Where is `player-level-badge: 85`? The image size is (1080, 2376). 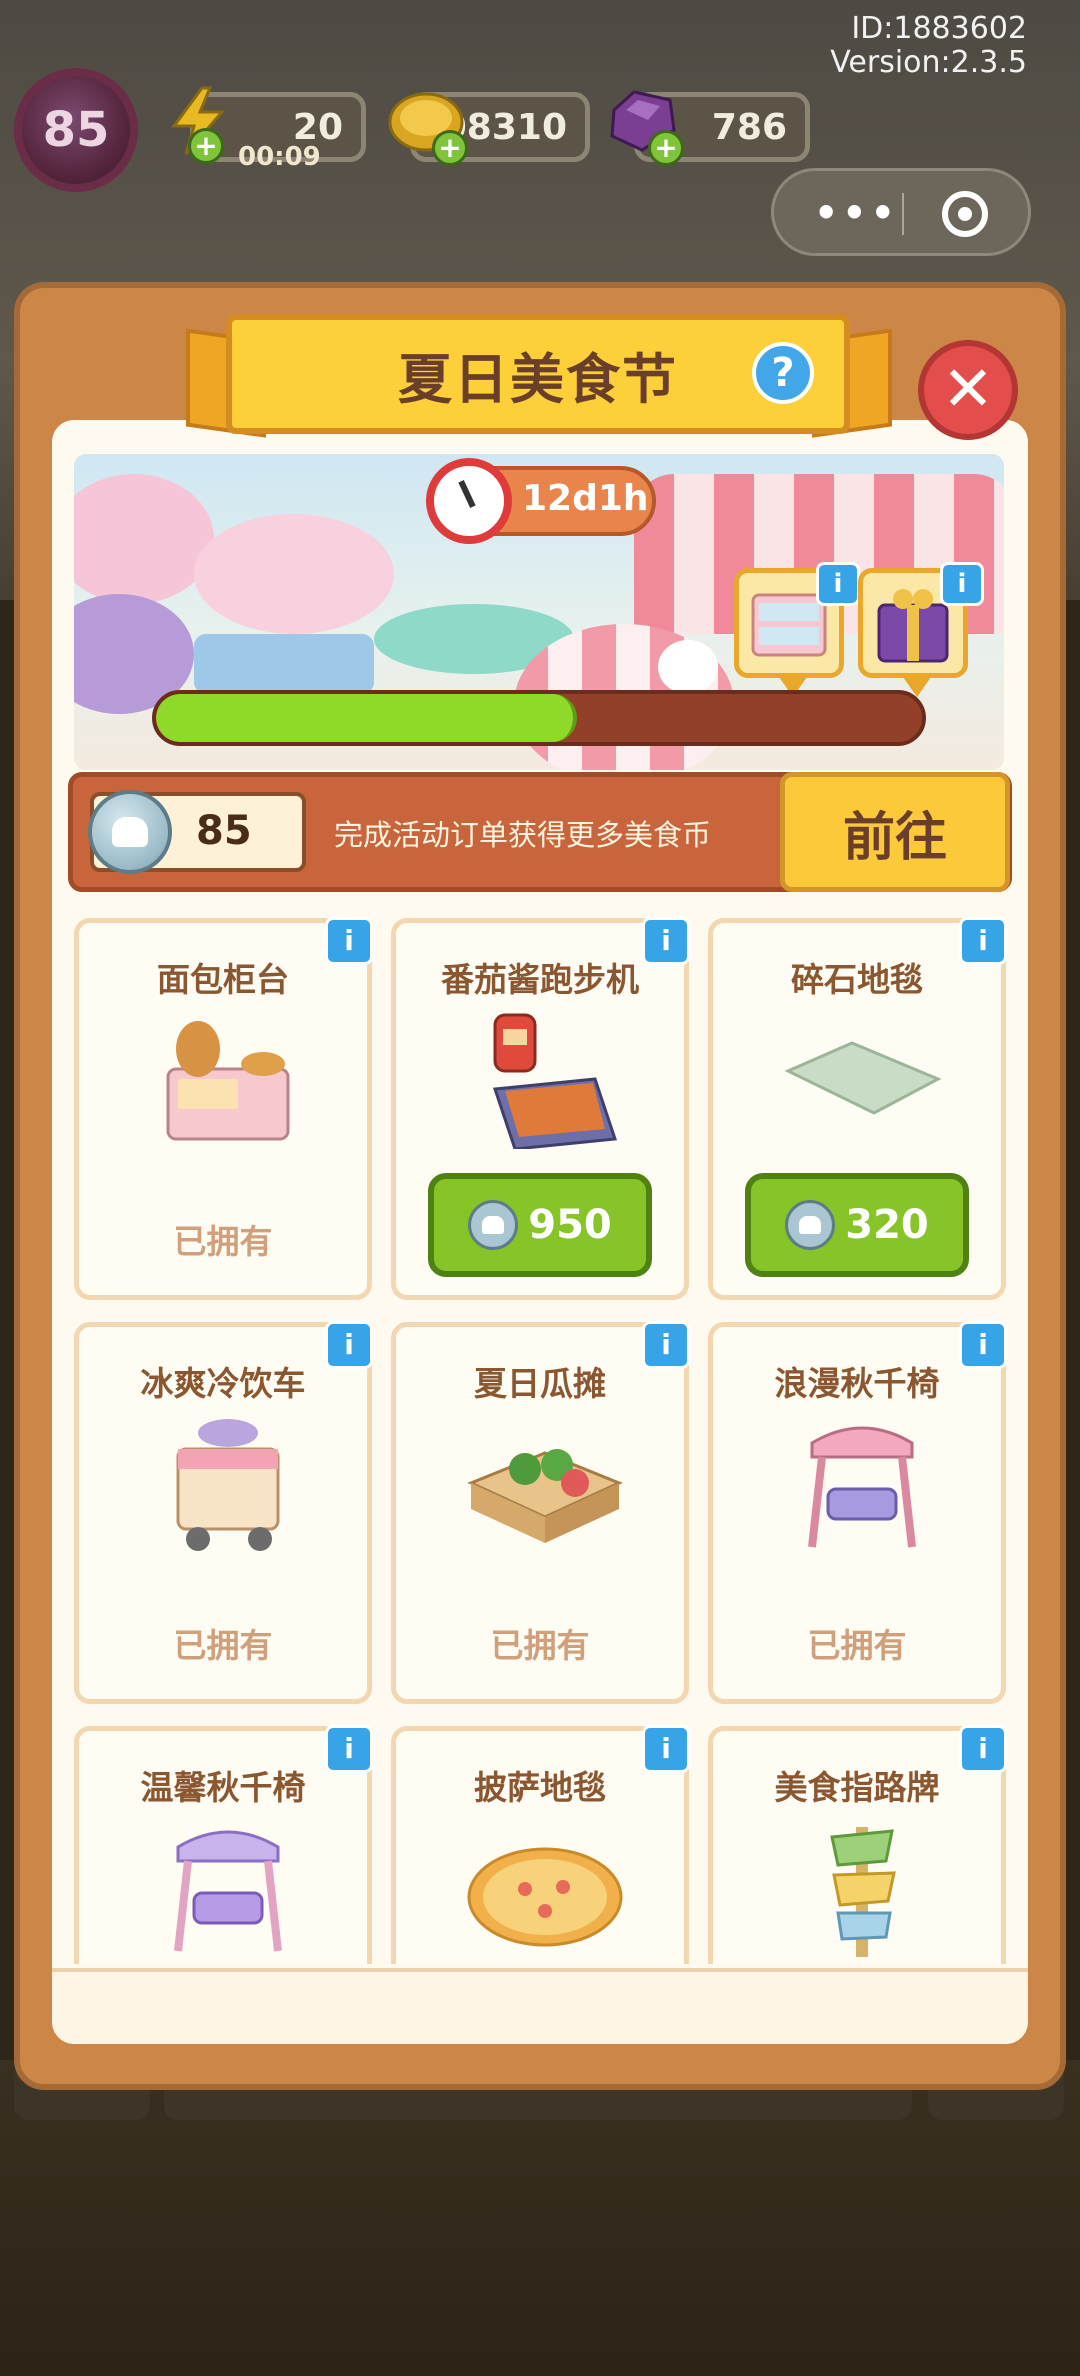
player-level-badge: 85 is located at coordinates (76, 130).